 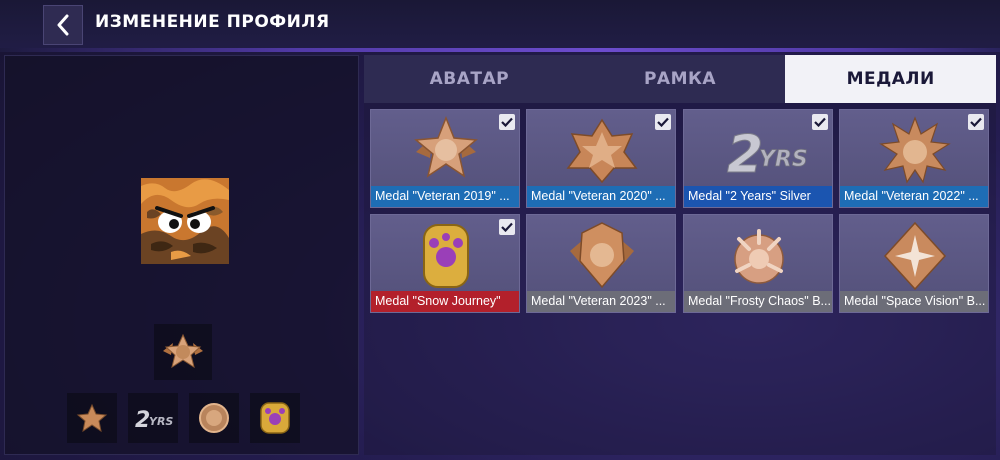 I want to click on avatar-preview, so click(x=185, y=221).